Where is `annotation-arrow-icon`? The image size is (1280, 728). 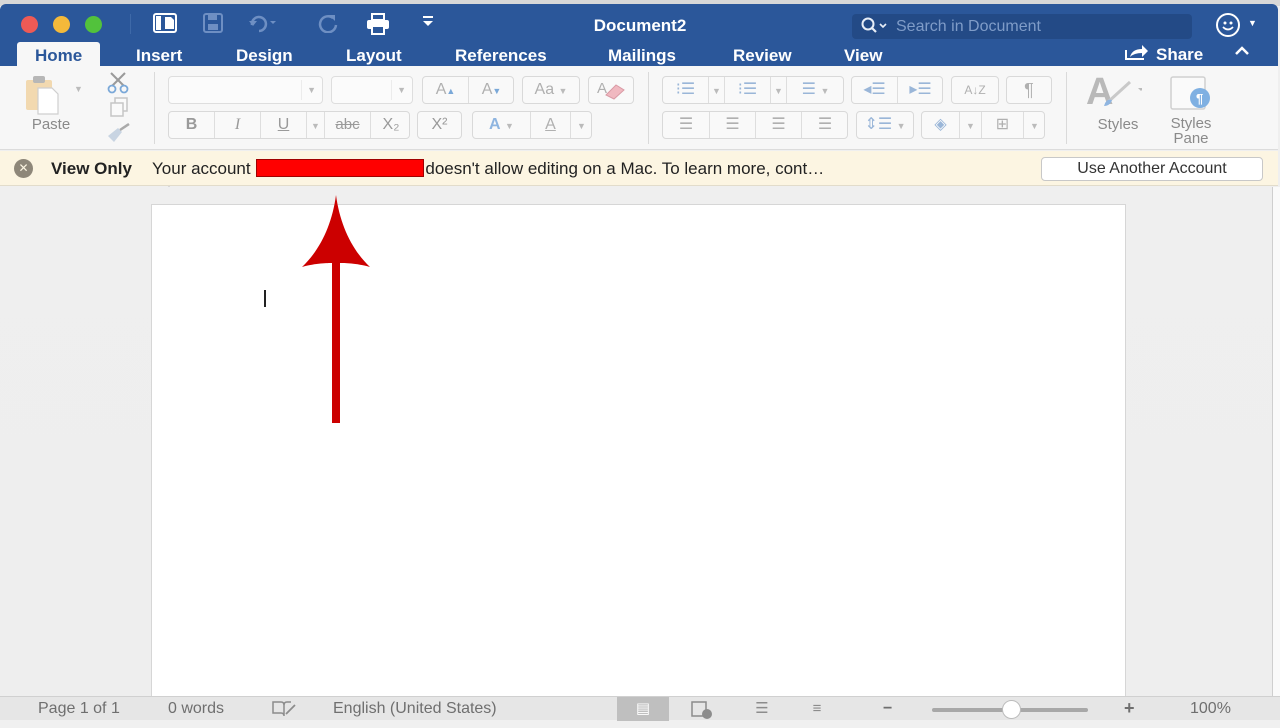
annotation-arrow-icon is located at coordinates (336, 309).